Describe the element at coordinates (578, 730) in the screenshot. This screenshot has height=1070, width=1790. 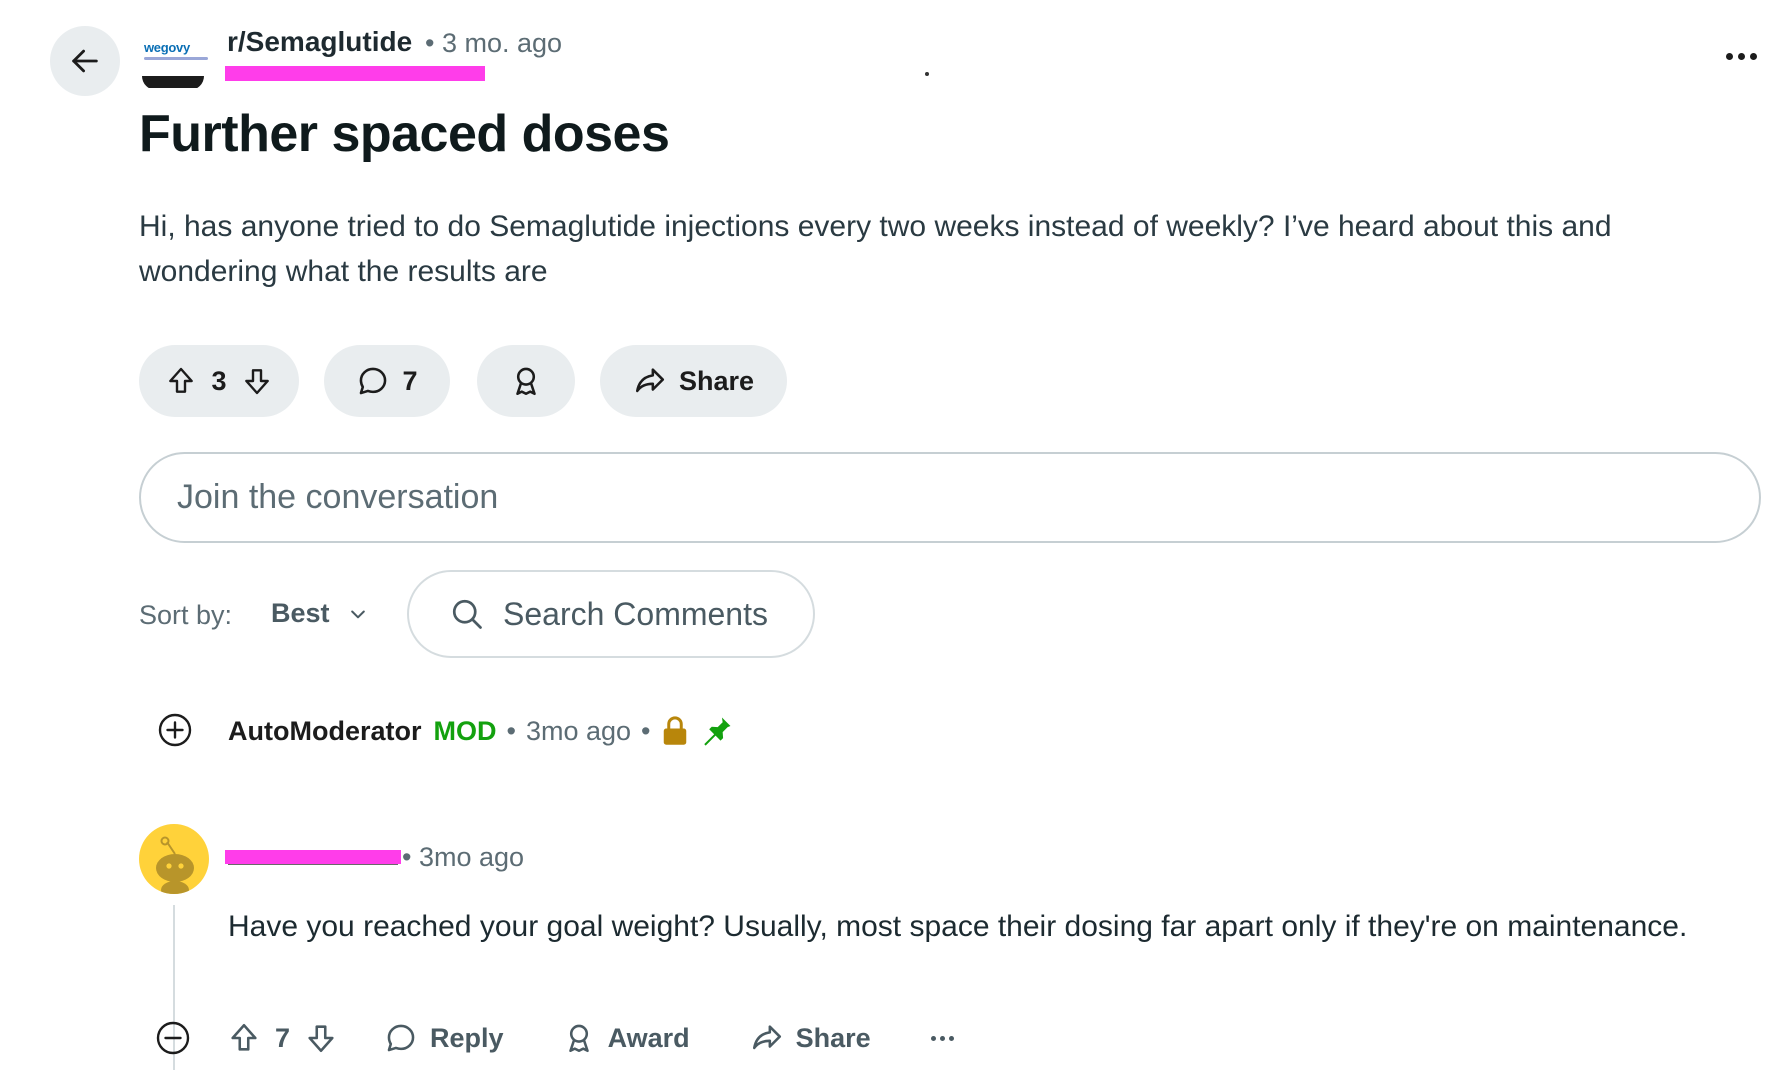
I see `automod-time: 3mo ago` at that location.